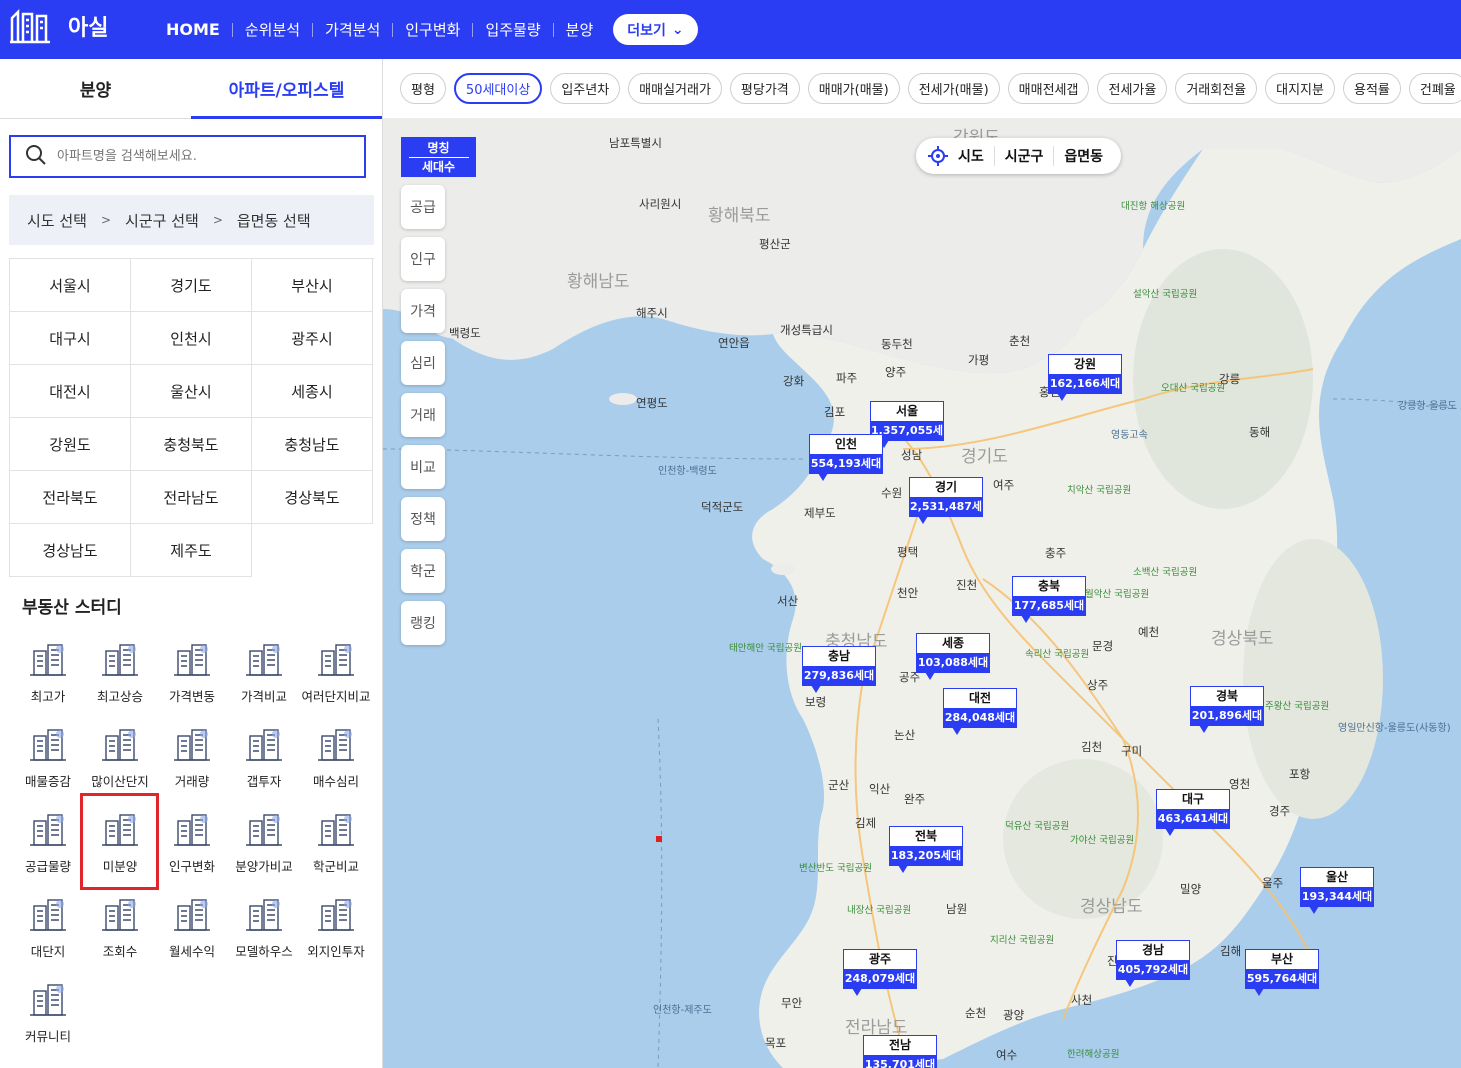 This screenshot has width=1461, height=1068. What do you see at coordinates (1337, 890) in the screenshot?
I see `map-pin-ulsan: 울산 193,344세대` at bounding box center [1337, 890].